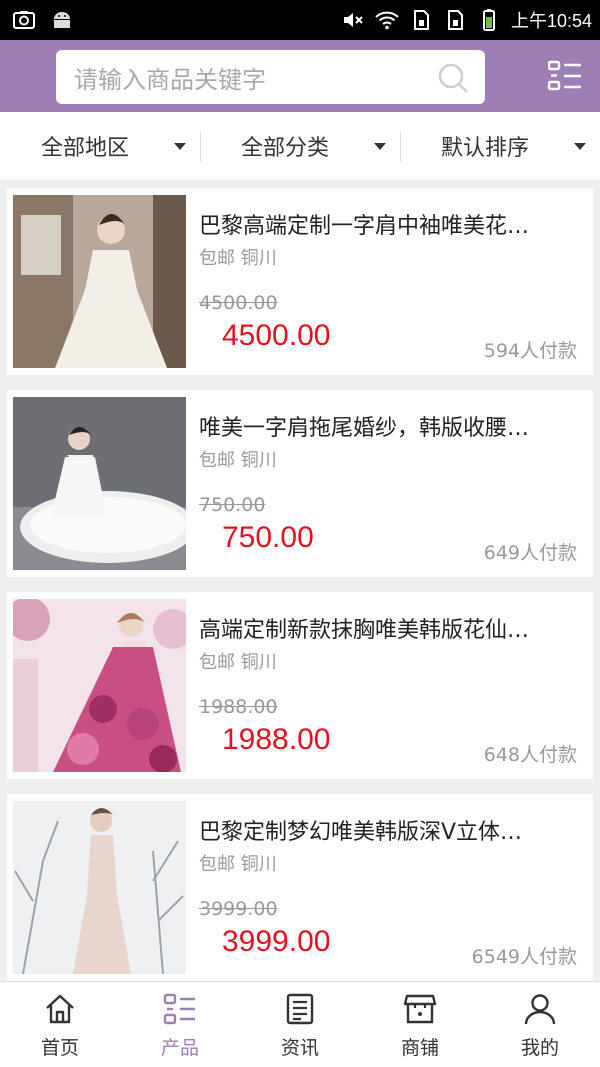 The height and width of the screenshot is (1067, 600). Describe the element at coordinates (530, 755) in the screenshot. I see `sales-count: 648人付款` at that location.